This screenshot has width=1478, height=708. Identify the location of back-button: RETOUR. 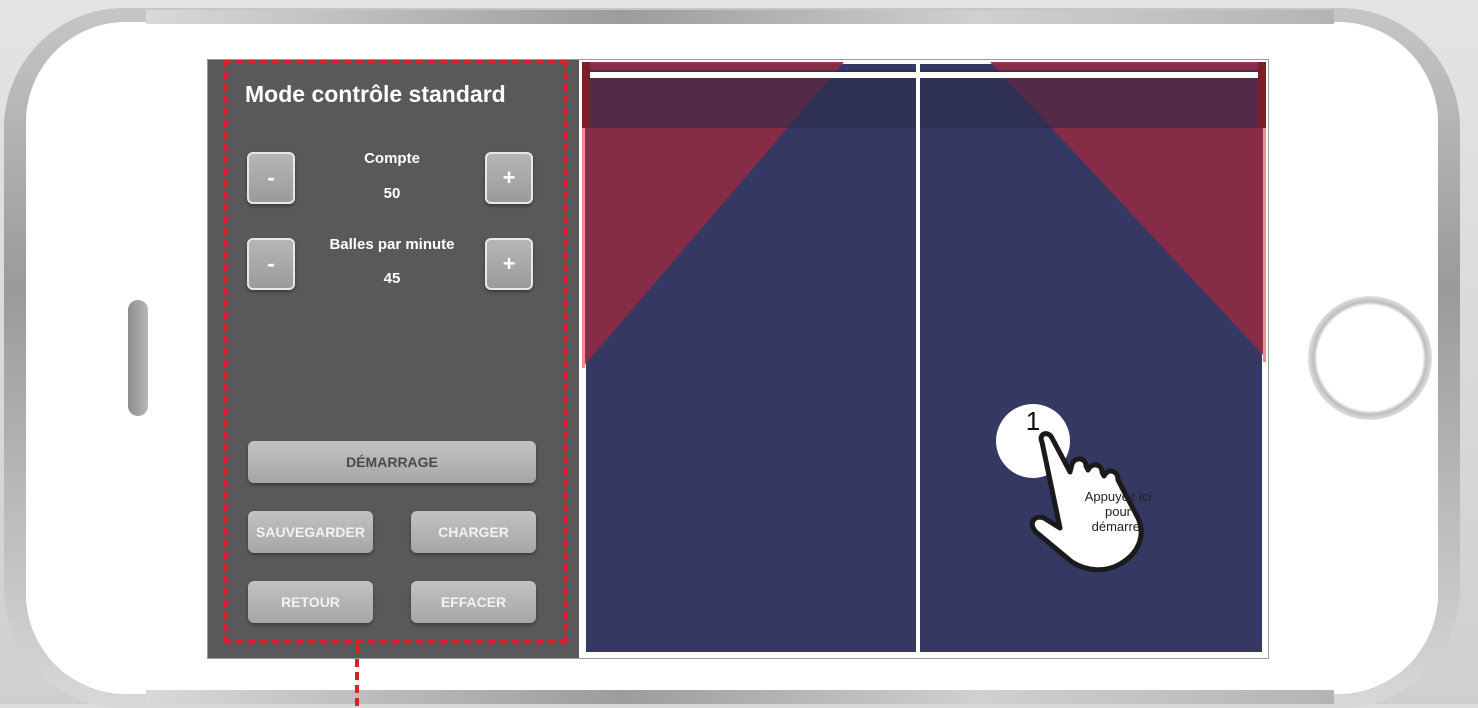
(310, 602).